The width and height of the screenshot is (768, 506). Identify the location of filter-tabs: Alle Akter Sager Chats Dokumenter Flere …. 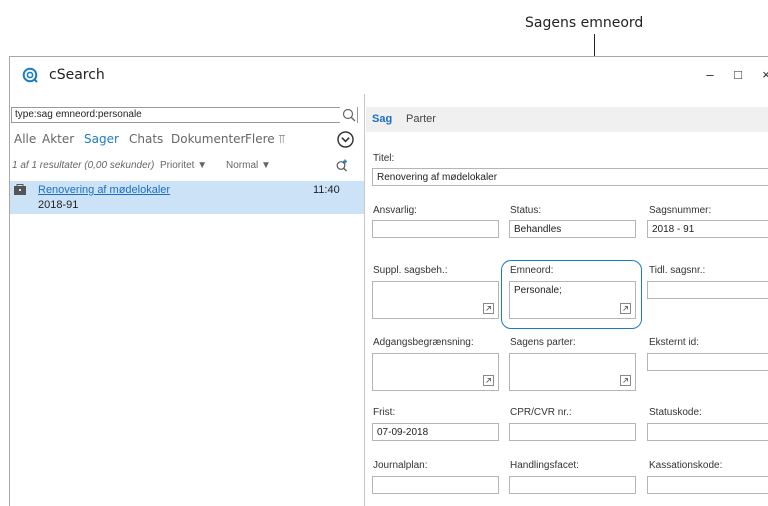
(186, 141).